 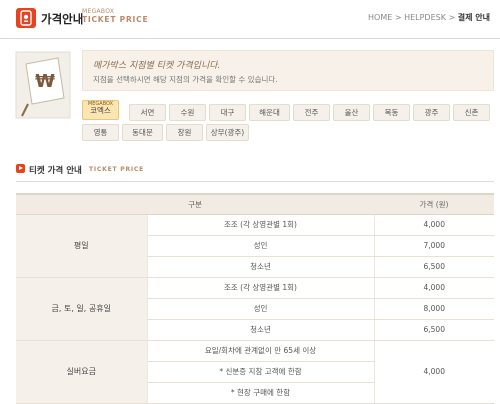 What do you see at coordinates (100, 110) in the screenshot?
I see `branch-button-coex: MEGABOX 코엑스` at bounding box center [100, 110].